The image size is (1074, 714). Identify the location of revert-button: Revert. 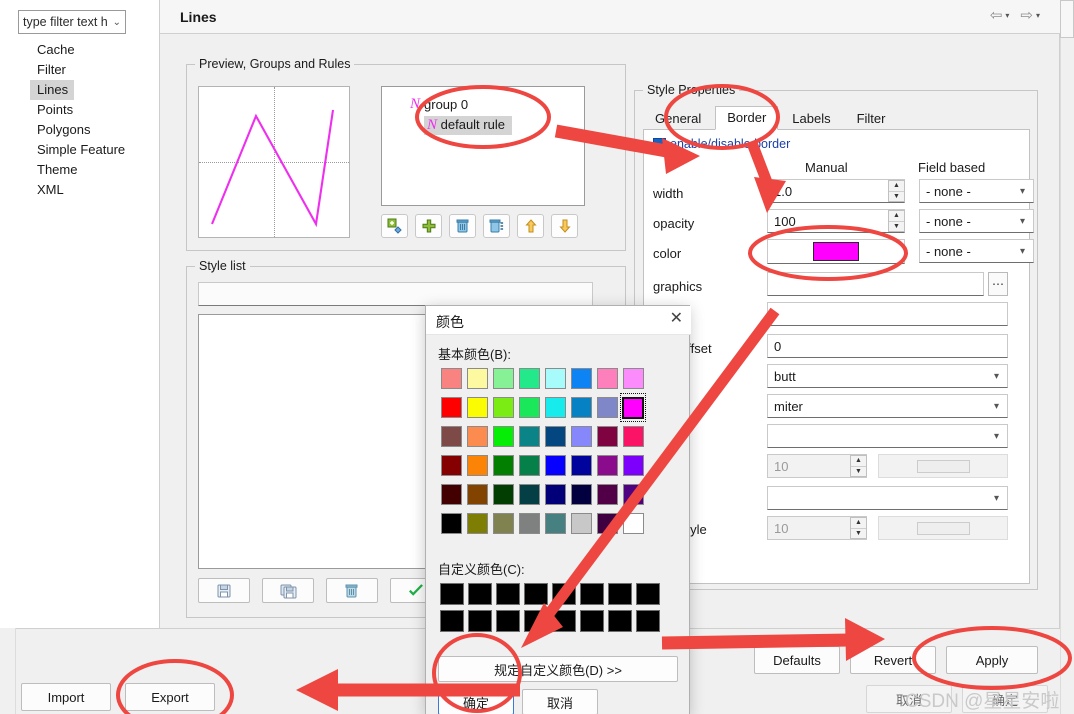
(893, 660).